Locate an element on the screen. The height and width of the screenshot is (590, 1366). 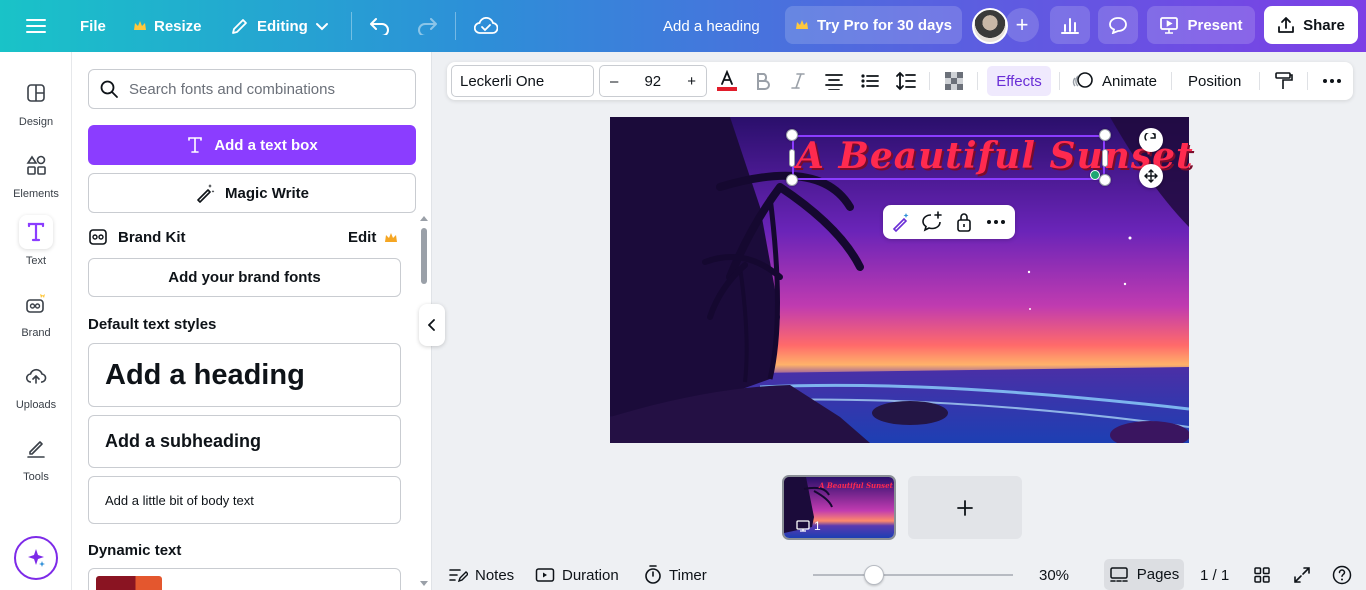
more-options-button is located at coordinates (1332, 81).